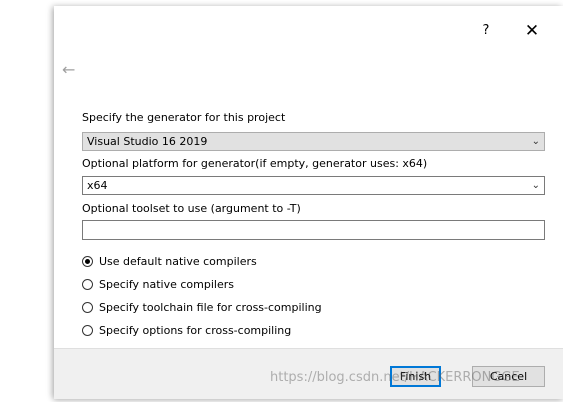 The image size is (563, 402). What do you see at coordinates (191, 208) in the screenshot?
I see `toolset-label: Optional toolset to use (argument to -T)` at bounding box center [191, 208].